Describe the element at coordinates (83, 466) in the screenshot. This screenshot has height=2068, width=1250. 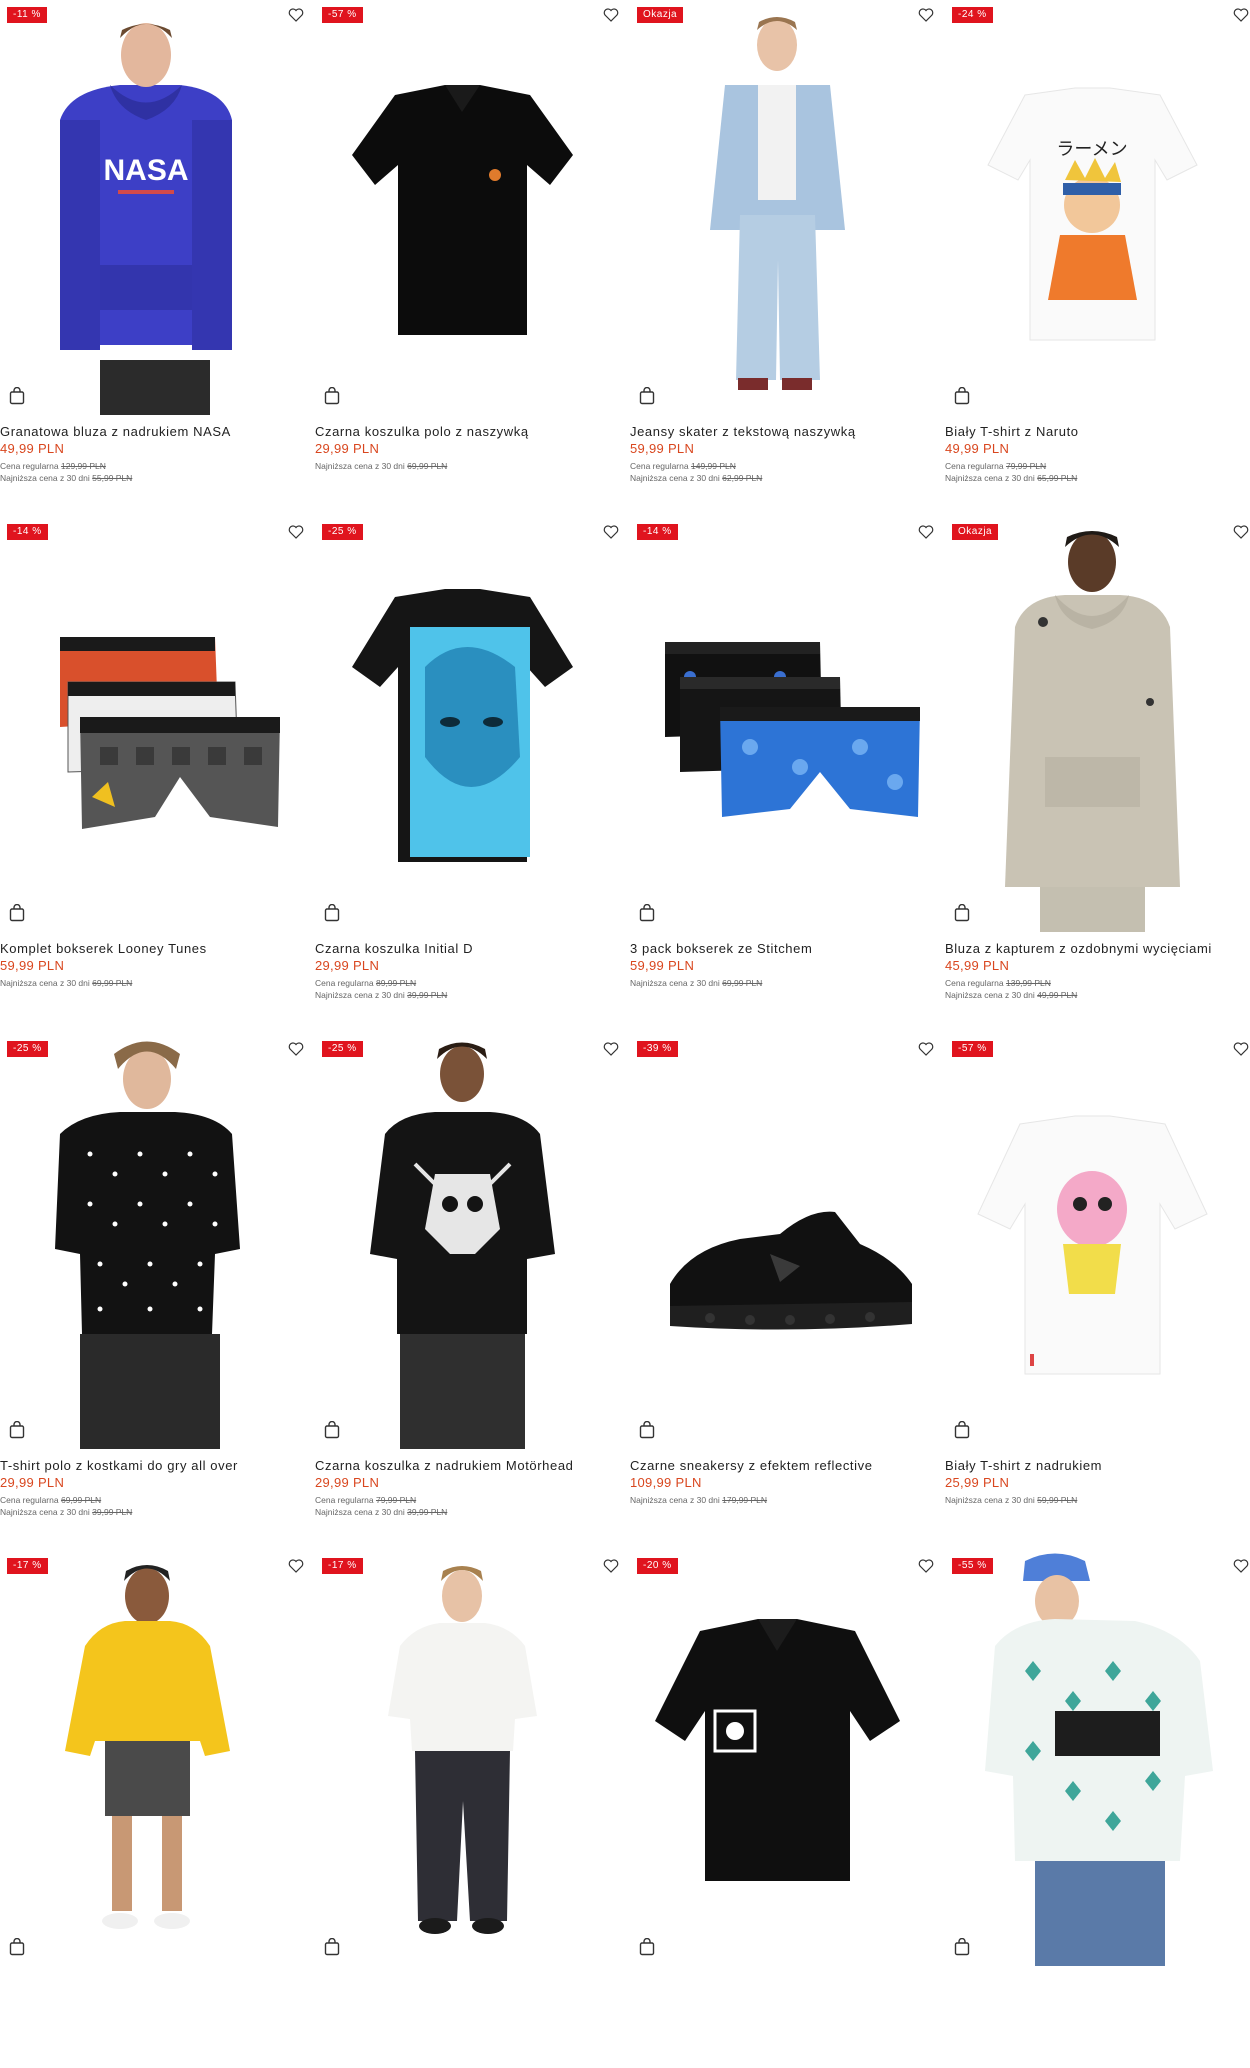
I see `regular-price-value: 129,99 PLN` at that location.